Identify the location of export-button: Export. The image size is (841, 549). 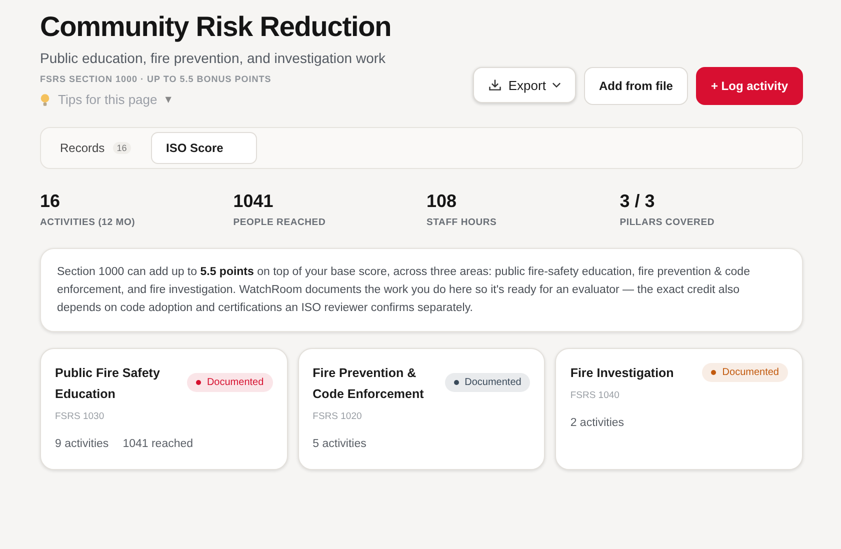
(524, 85).